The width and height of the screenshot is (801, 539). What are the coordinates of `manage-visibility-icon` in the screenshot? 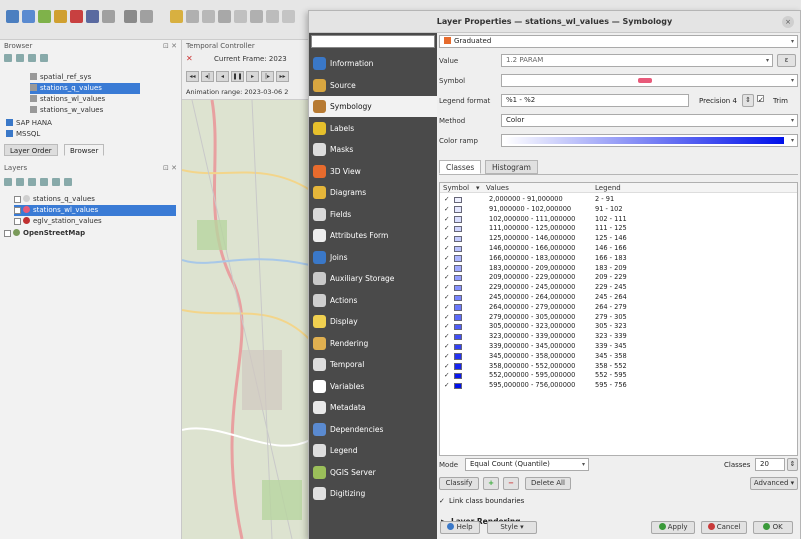 It's located at (32, 182).